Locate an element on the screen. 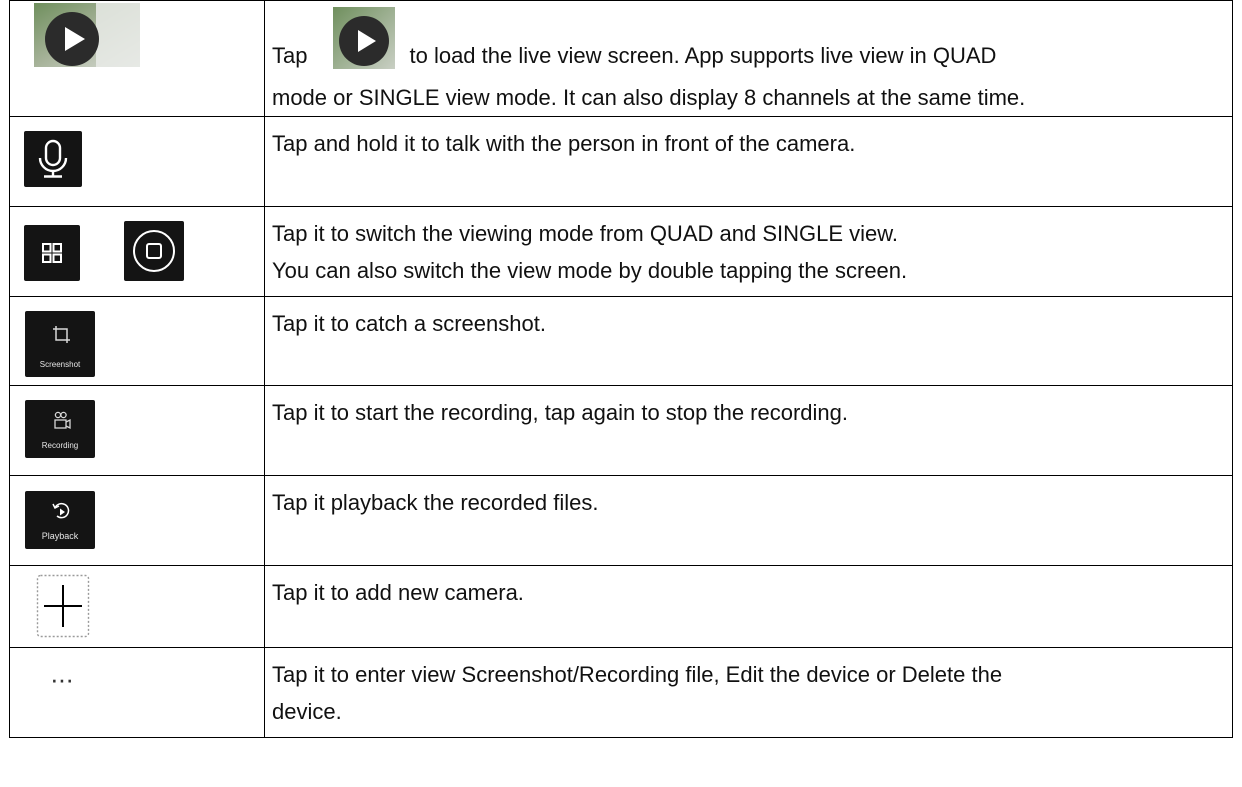  description-text: device. is located at coordinates (307, 711).